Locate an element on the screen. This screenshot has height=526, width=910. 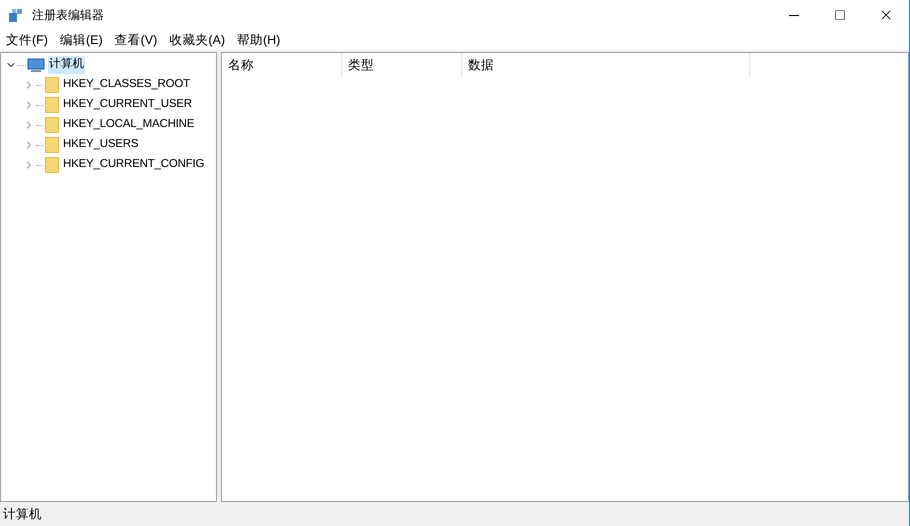
column-header: 数据 is located at coordinates (606, 65).